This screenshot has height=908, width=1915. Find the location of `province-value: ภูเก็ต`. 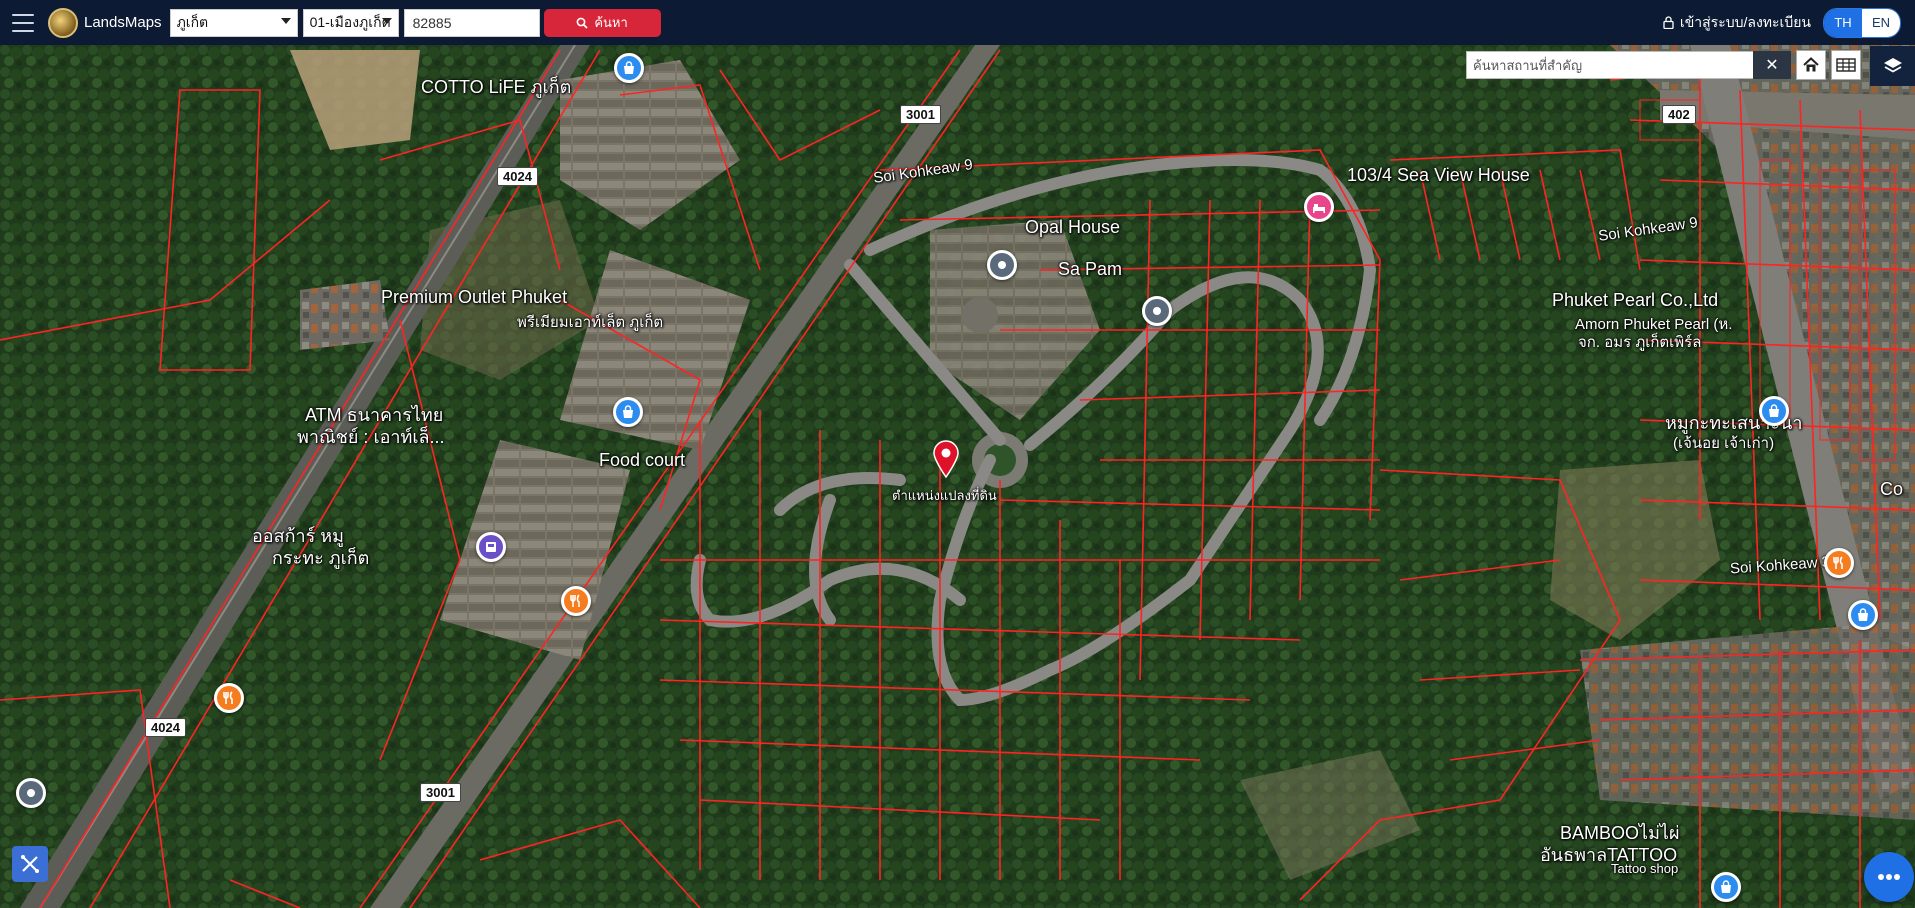

province-value: ภูเก็ต is located at coordinates (192, 21).